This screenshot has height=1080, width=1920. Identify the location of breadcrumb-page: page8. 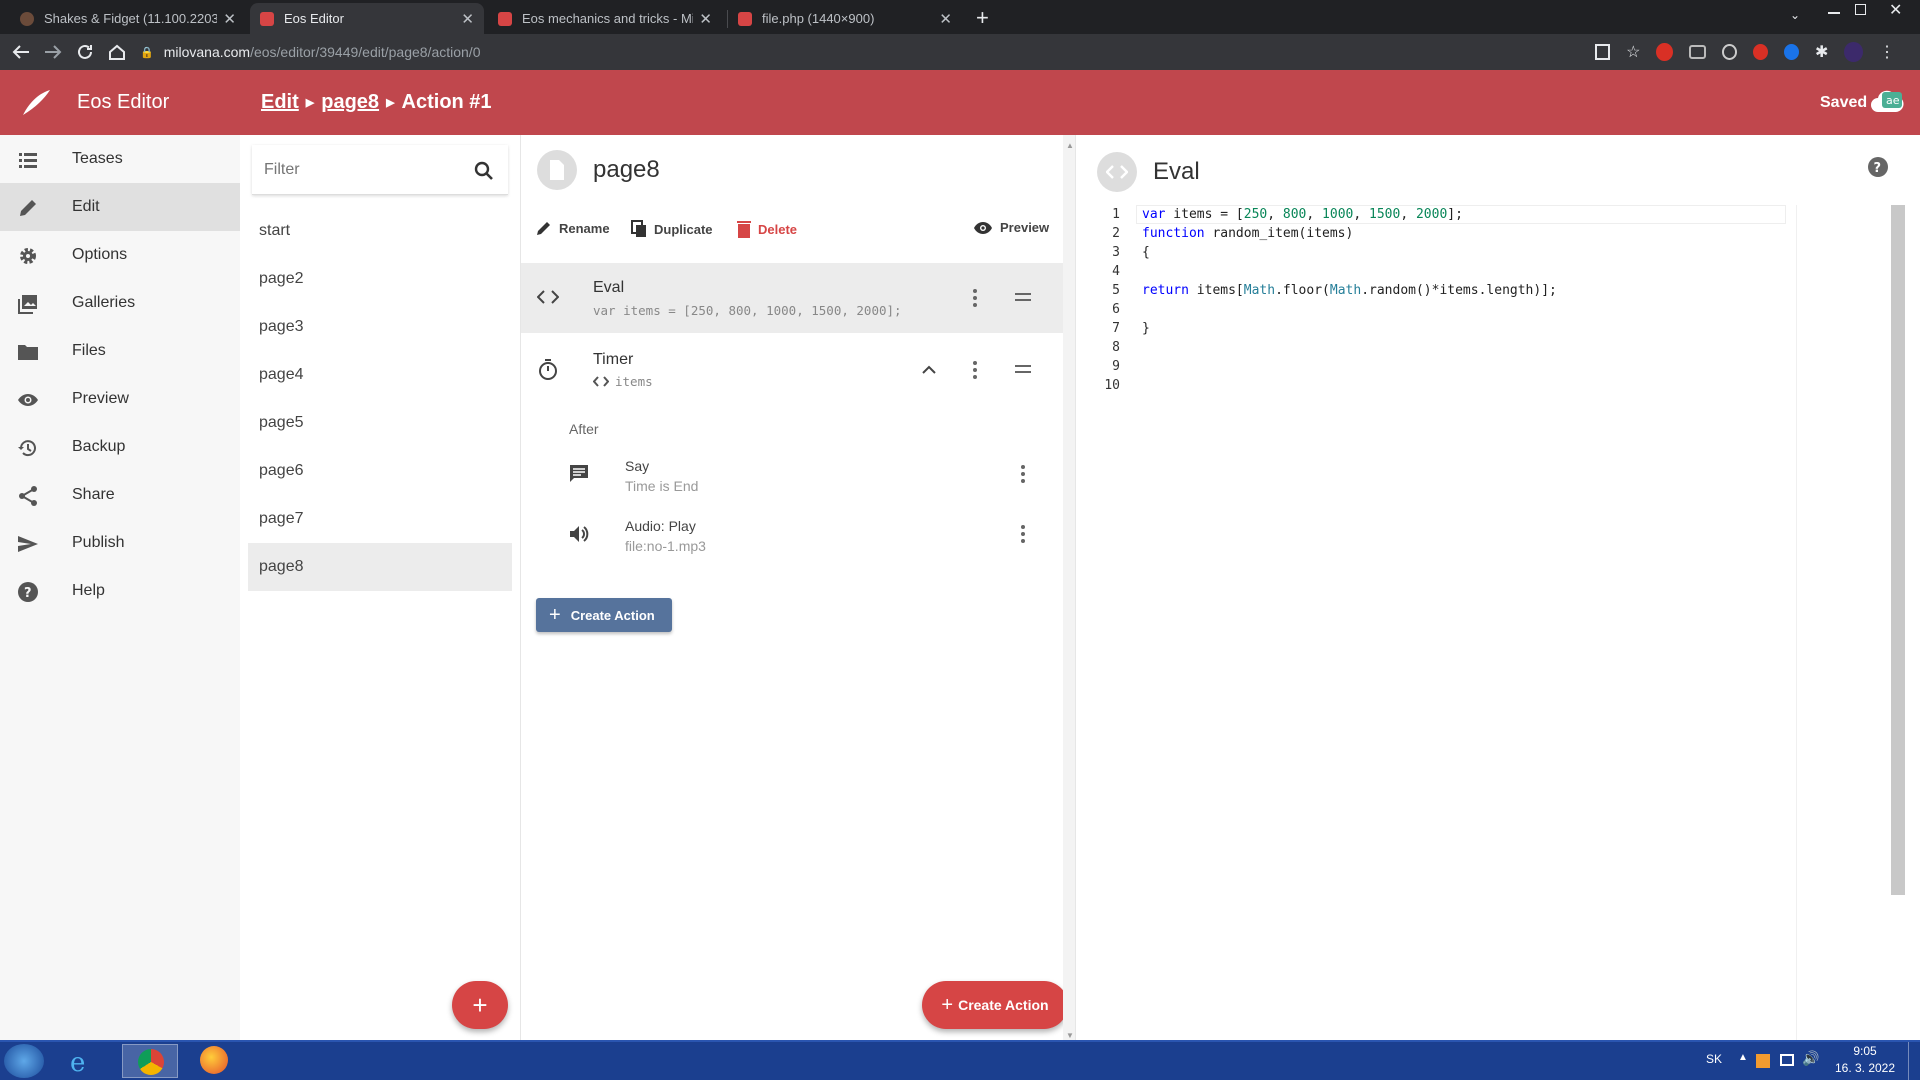
(350, 102).